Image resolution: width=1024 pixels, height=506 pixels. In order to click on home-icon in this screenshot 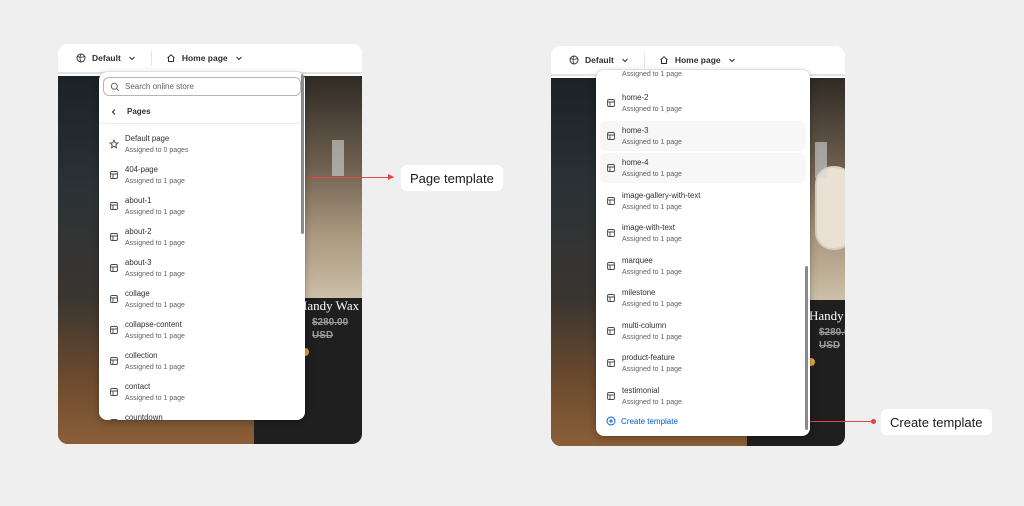, I will do `click(664, 60)`.